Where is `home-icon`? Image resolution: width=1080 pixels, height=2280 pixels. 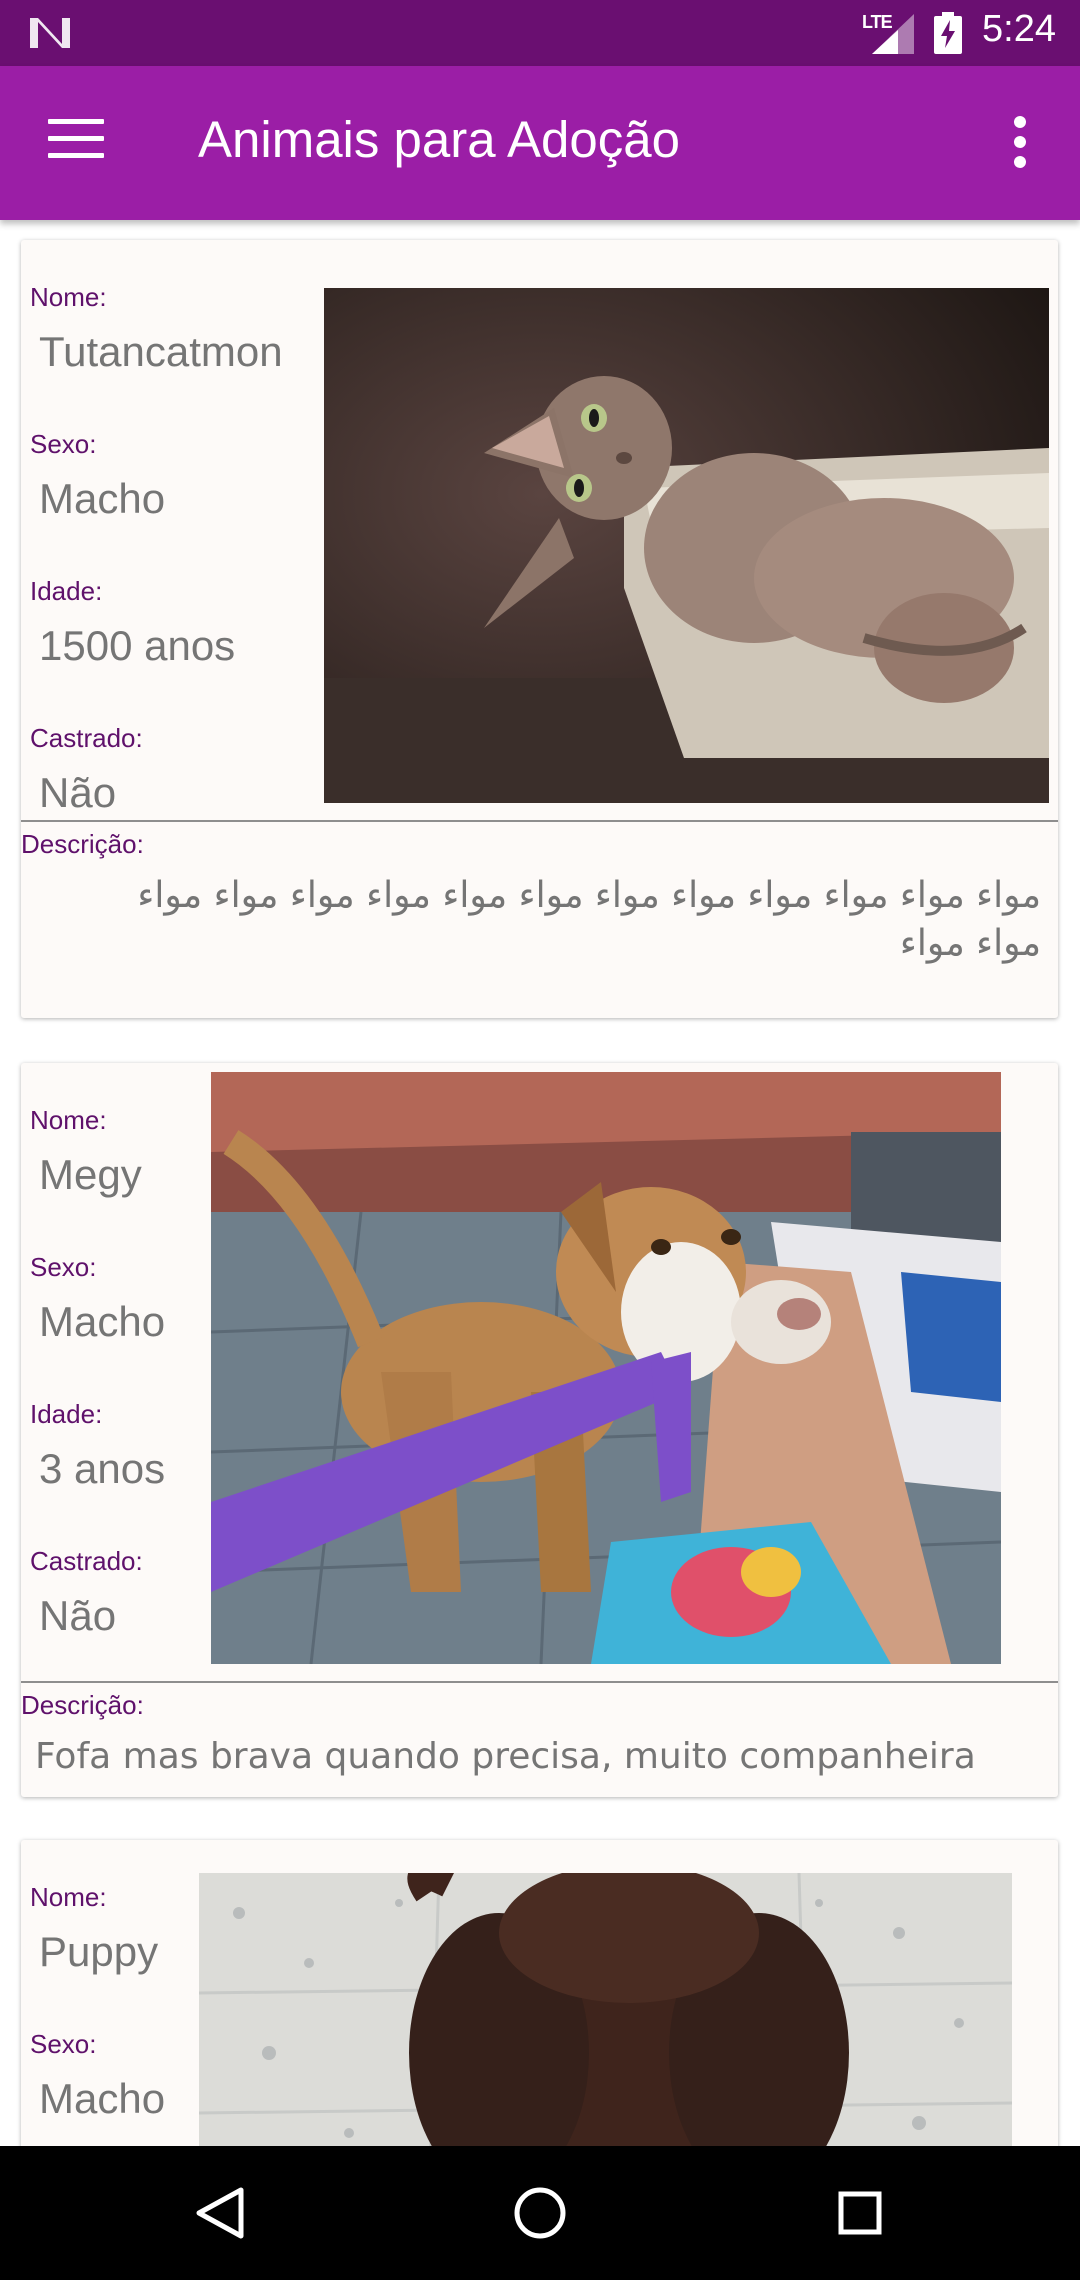
home-icon is located at coordinates (540, 2213).